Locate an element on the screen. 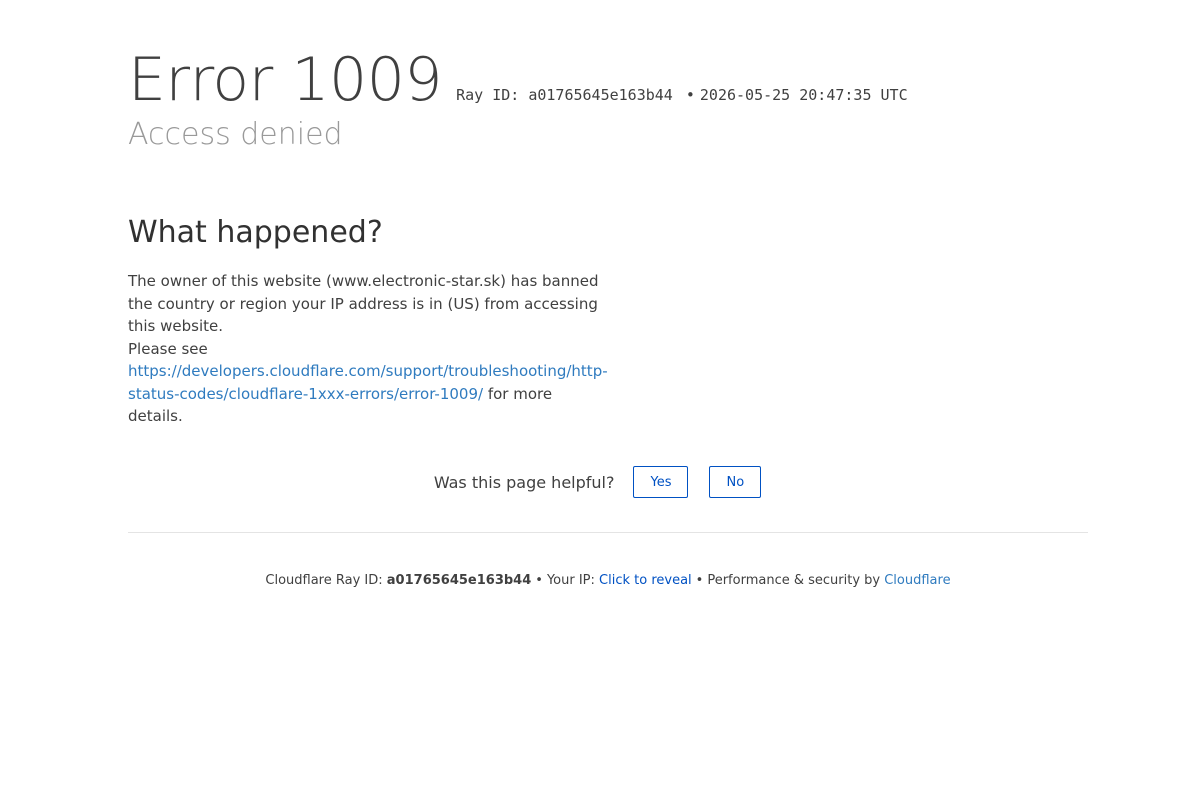  reveal-ip-button: Click to reveal is located at coordinates (645, 580).